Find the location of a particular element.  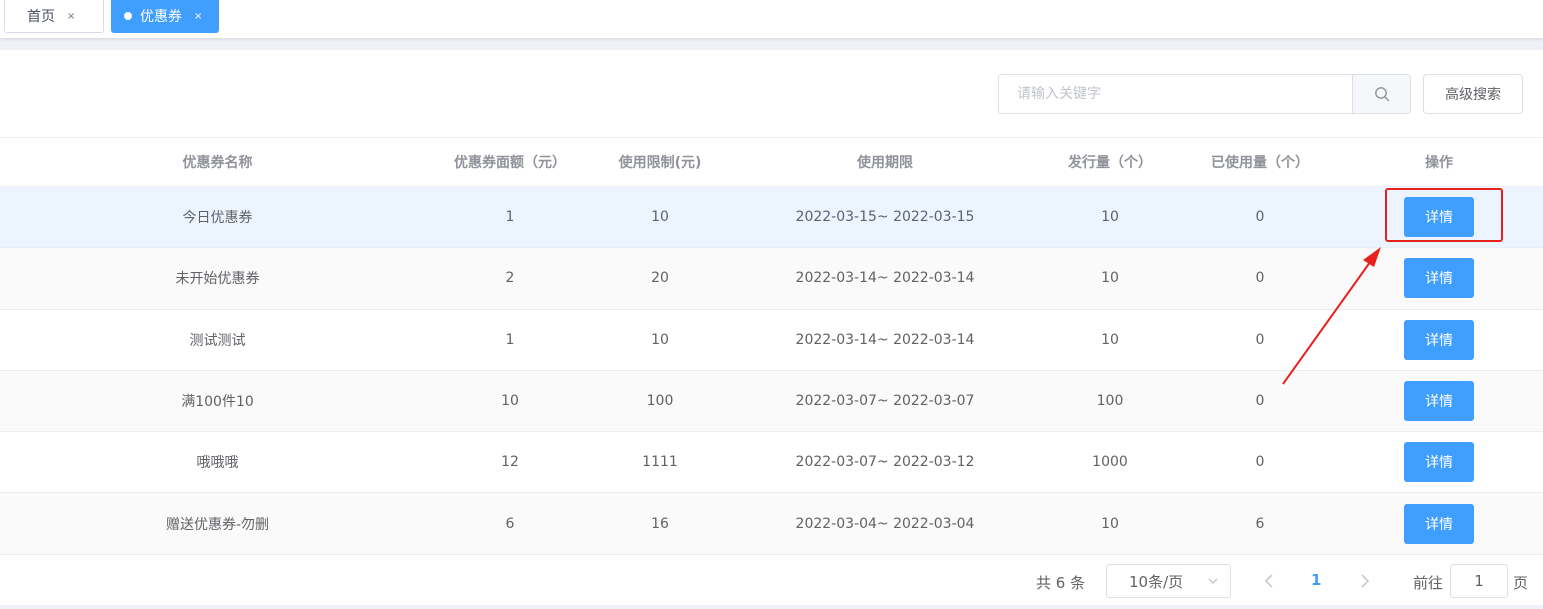

coupon-name: 赠送优惠券-勿删 is located at coordinates (217, 524).